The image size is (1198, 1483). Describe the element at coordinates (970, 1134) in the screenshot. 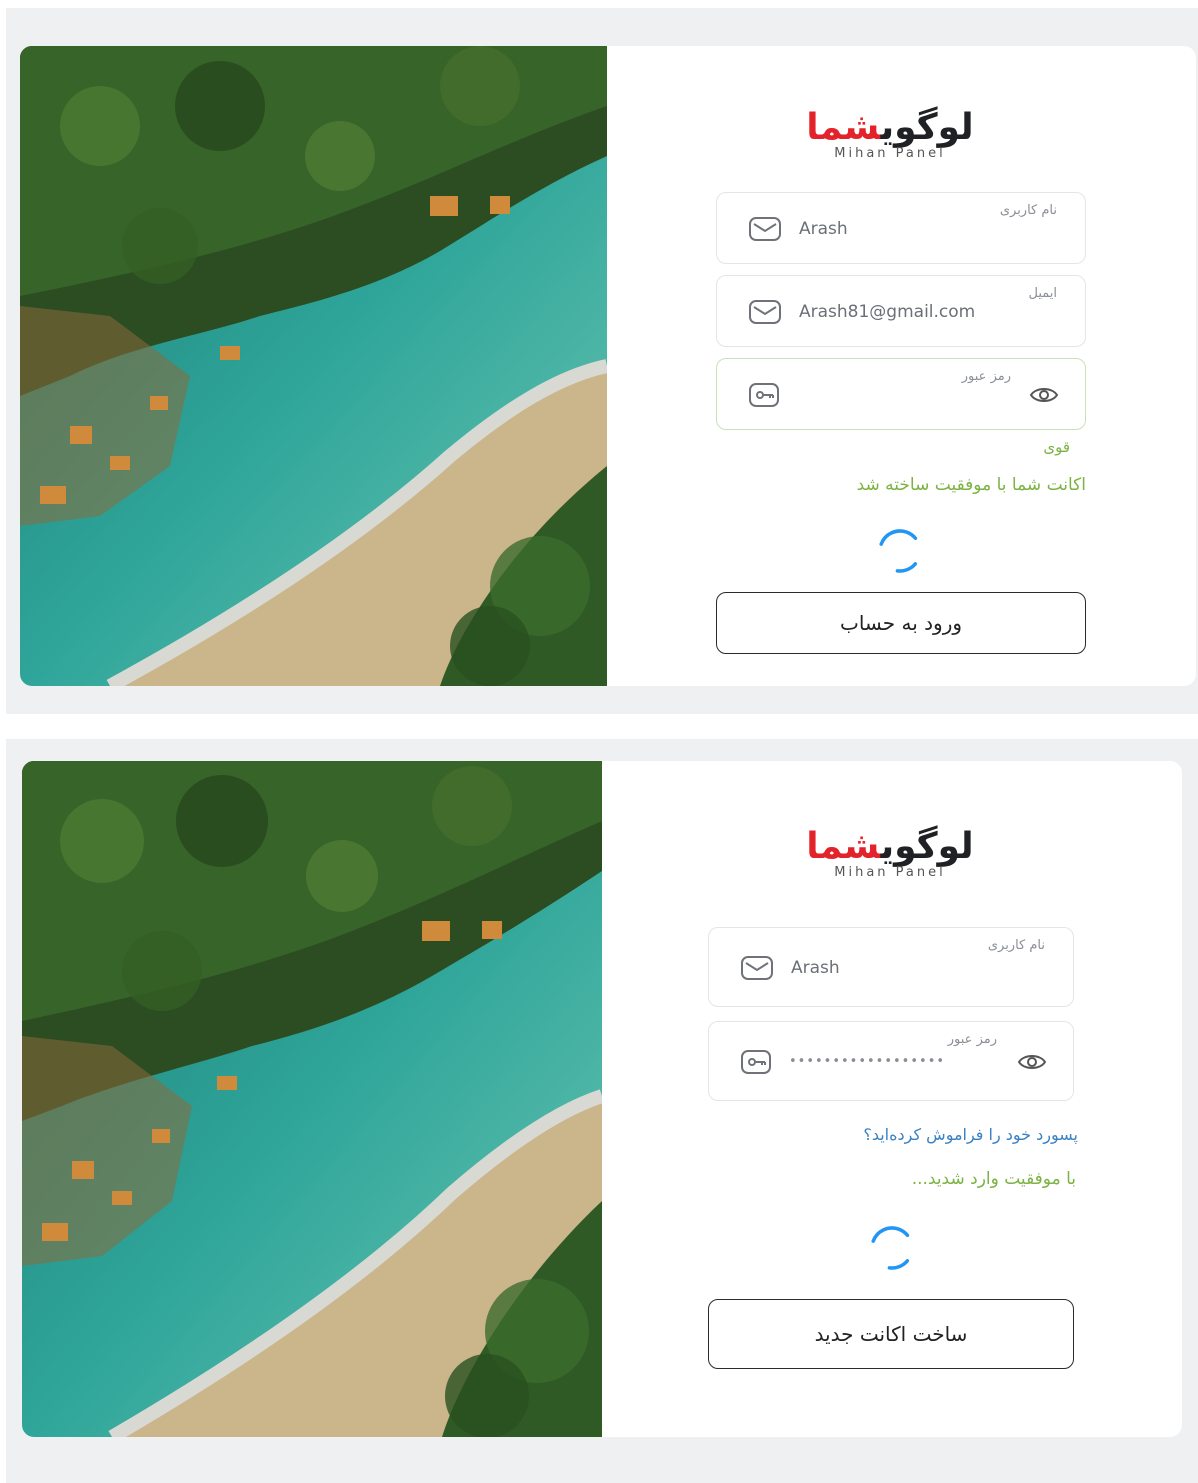

I see `forgot-password-link: پسورد خود را فراموش کرده‌اید؟` at that location.